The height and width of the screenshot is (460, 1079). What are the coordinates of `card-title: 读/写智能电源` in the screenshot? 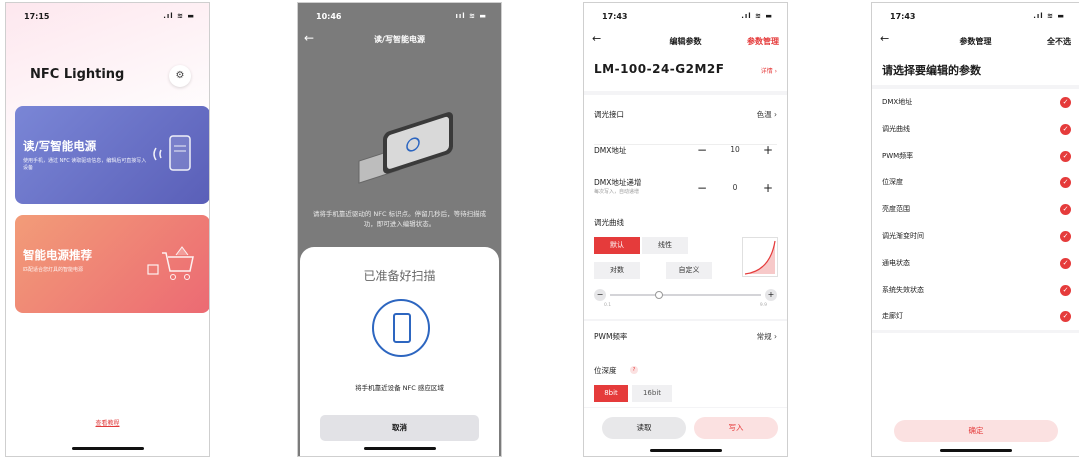 It's located at (60, 146).